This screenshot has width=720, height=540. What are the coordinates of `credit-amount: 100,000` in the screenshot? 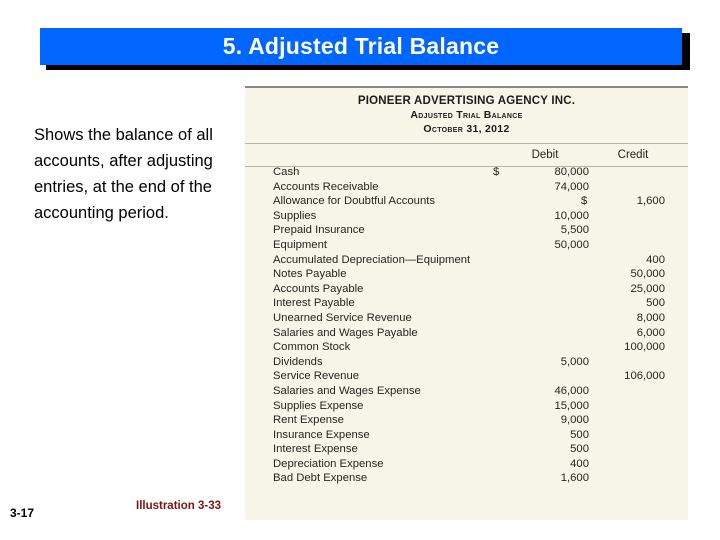 It's located at (644, 347).